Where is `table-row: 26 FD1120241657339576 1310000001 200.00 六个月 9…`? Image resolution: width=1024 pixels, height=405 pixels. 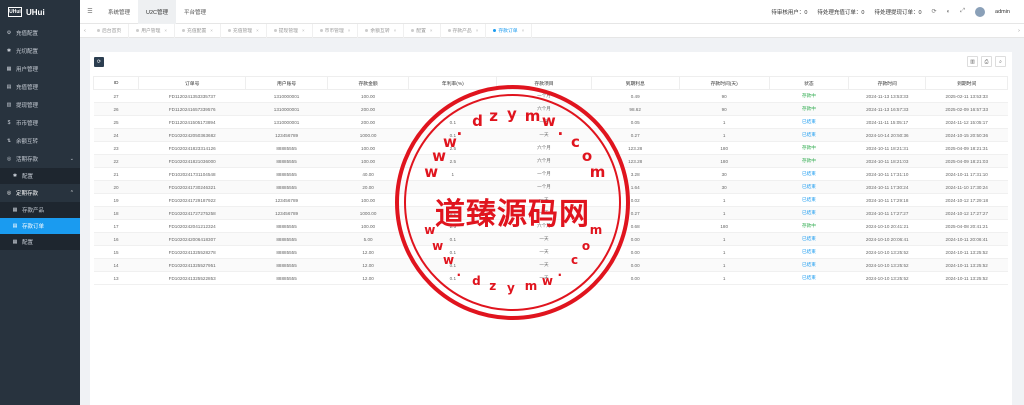
table-row: 26 FD1120241657339576 1310000001 200.00 六个月 9… is located at coordinates (550, 109).